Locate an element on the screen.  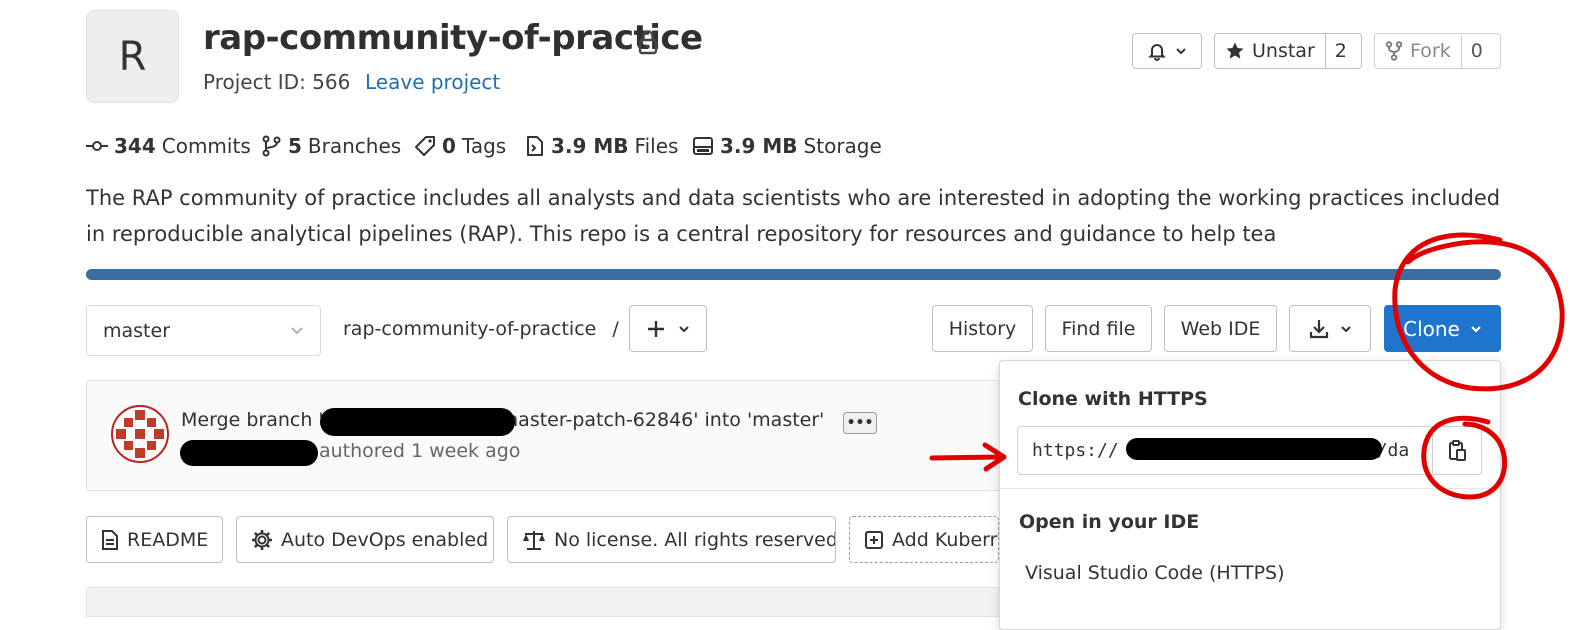
copy-url-button is located at coordinates (1457, 450).